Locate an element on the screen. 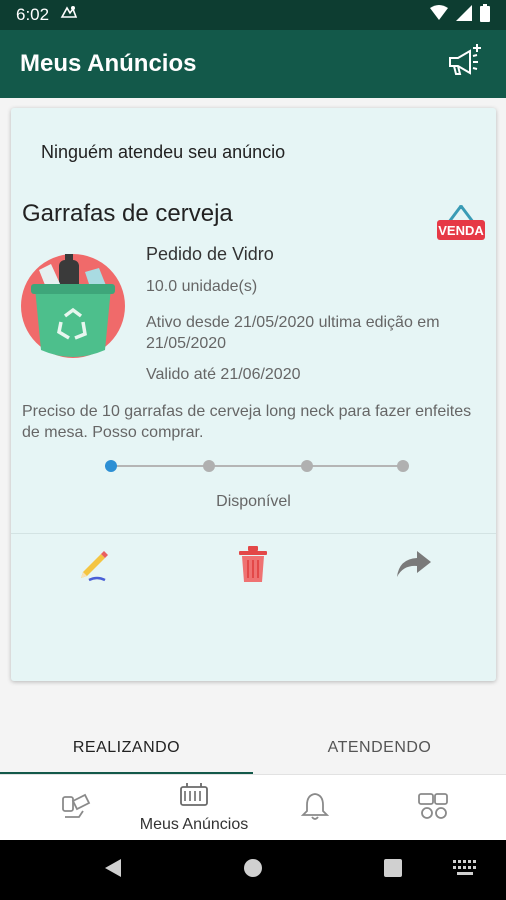 The width and height of the screenshot is (506, 900). ad-note: Ninguém atendeu seu anúncio is located at coordinates (163, 152).